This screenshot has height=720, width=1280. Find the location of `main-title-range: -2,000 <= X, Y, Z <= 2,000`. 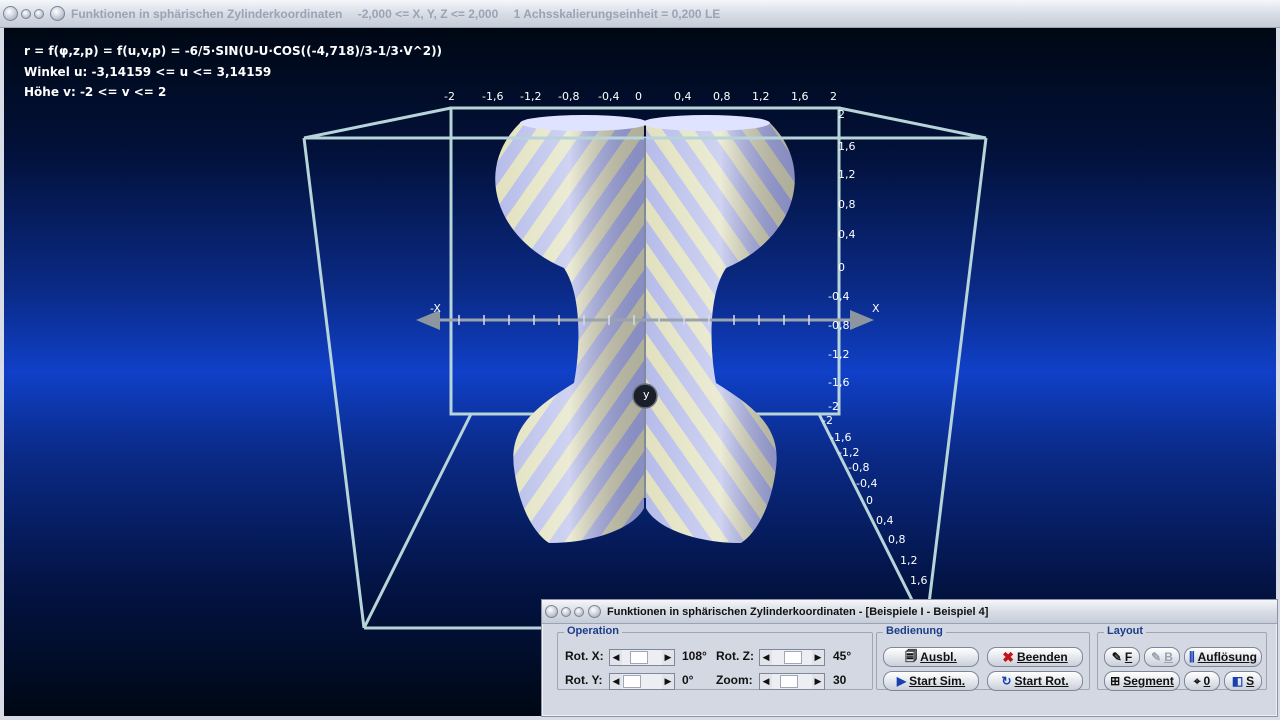

main-title-range: -2,000 <= X, Y, Z <= 2,000 is located at coordinates (428, 13).